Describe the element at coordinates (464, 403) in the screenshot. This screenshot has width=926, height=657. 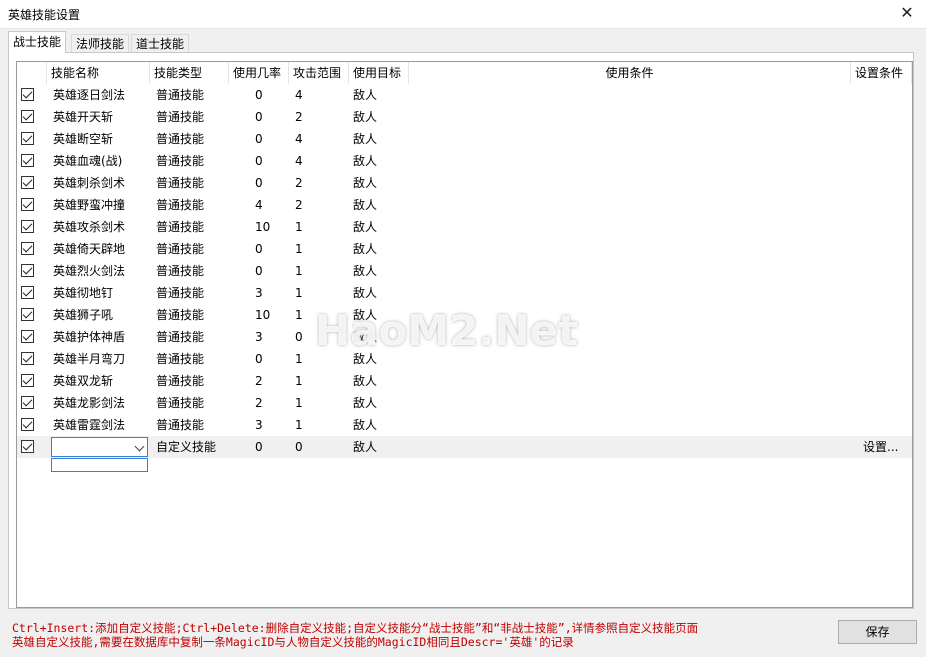
I see `table-row: 英雄龙影剑法 普通技能 2 1 敌人` at that location.